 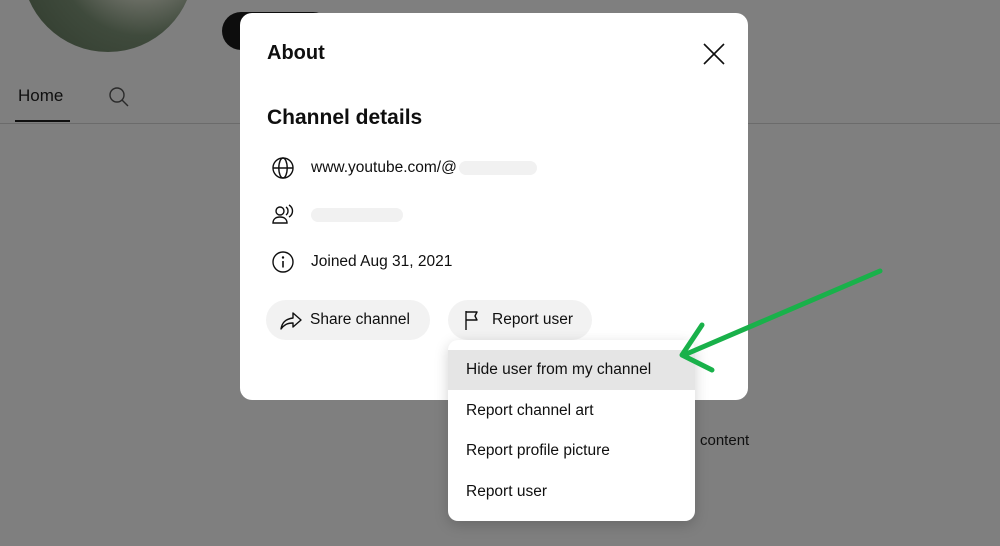 I want to click on globe-icon, so click(x=283, y=168).